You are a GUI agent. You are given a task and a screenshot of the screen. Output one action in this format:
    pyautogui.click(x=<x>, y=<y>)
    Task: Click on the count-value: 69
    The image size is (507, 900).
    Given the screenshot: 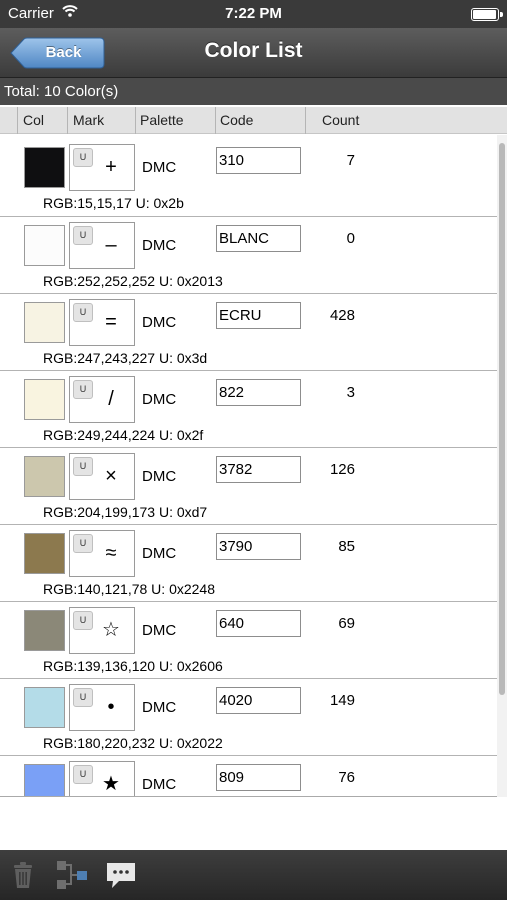 What is the action you would take?
    pyautogui.click(x=346, y=623)
    